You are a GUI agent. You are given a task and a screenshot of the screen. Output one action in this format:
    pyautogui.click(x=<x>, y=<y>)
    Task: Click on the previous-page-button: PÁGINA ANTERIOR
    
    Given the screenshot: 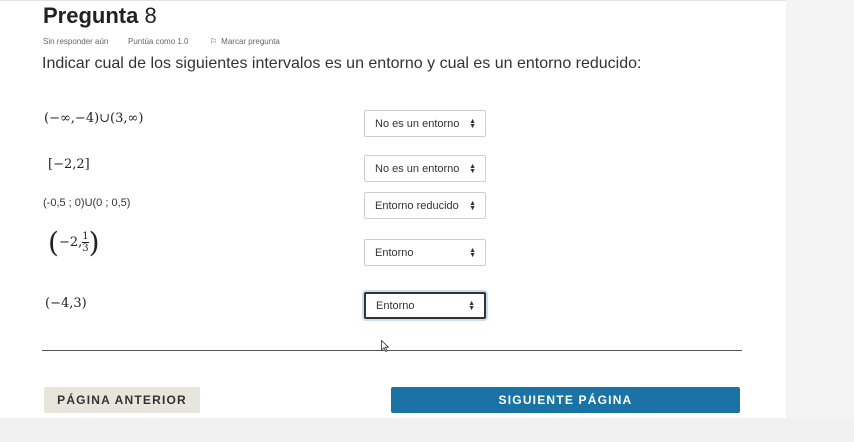 What is the action you would take?
    pyautogui.click(x=122, y=400)
    